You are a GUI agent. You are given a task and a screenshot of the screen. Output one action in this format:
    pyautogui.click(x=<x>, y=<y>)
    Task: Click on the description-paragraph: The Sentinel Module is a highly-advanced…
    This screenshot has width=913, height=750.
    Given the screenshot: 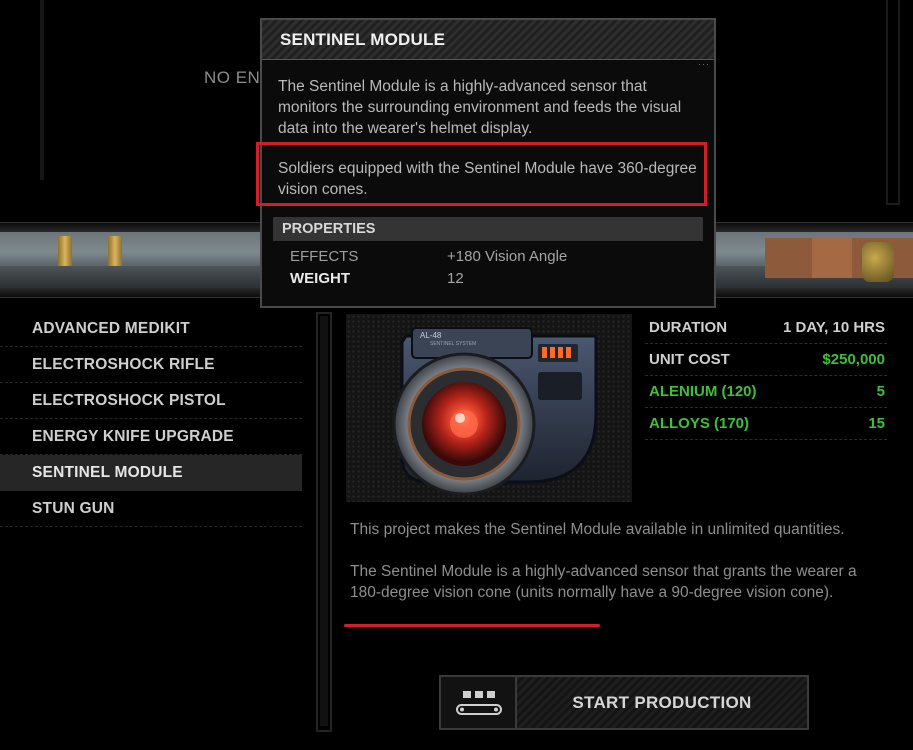 What is the action you would take?
    pyautogui.click(x=603, y=582)
    